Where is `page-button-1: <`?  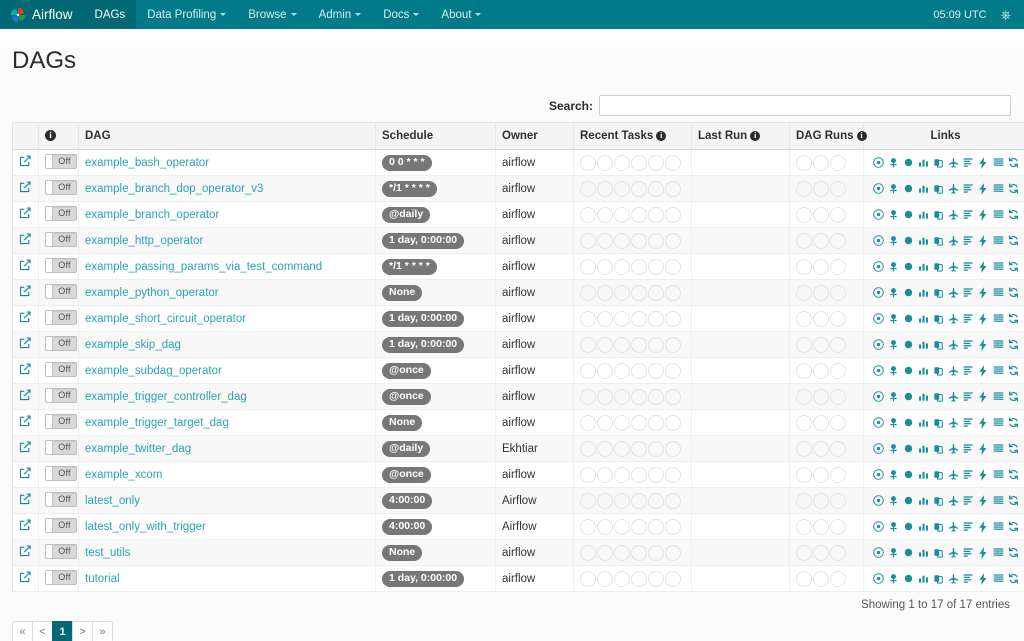
page-button-1: < is located at coordinates (42, 631).